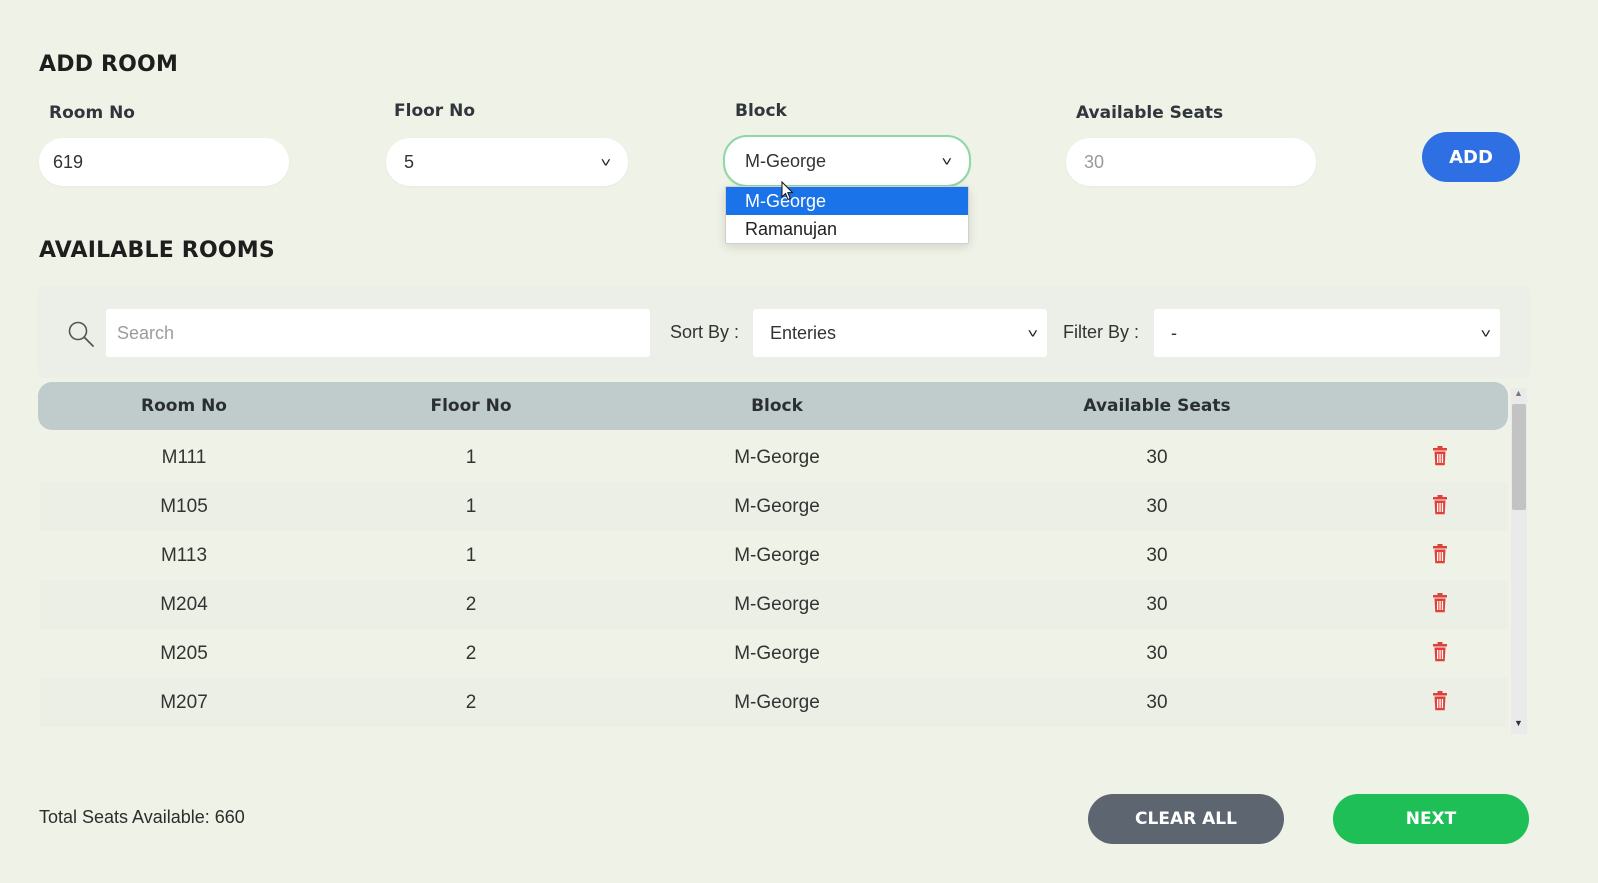 The height and width of the screenshot is (883, 1598). Describe the element at coordinates (847, 229) in the screenshot. I see `block-option-ramanujan: Ramanujan` at that location.